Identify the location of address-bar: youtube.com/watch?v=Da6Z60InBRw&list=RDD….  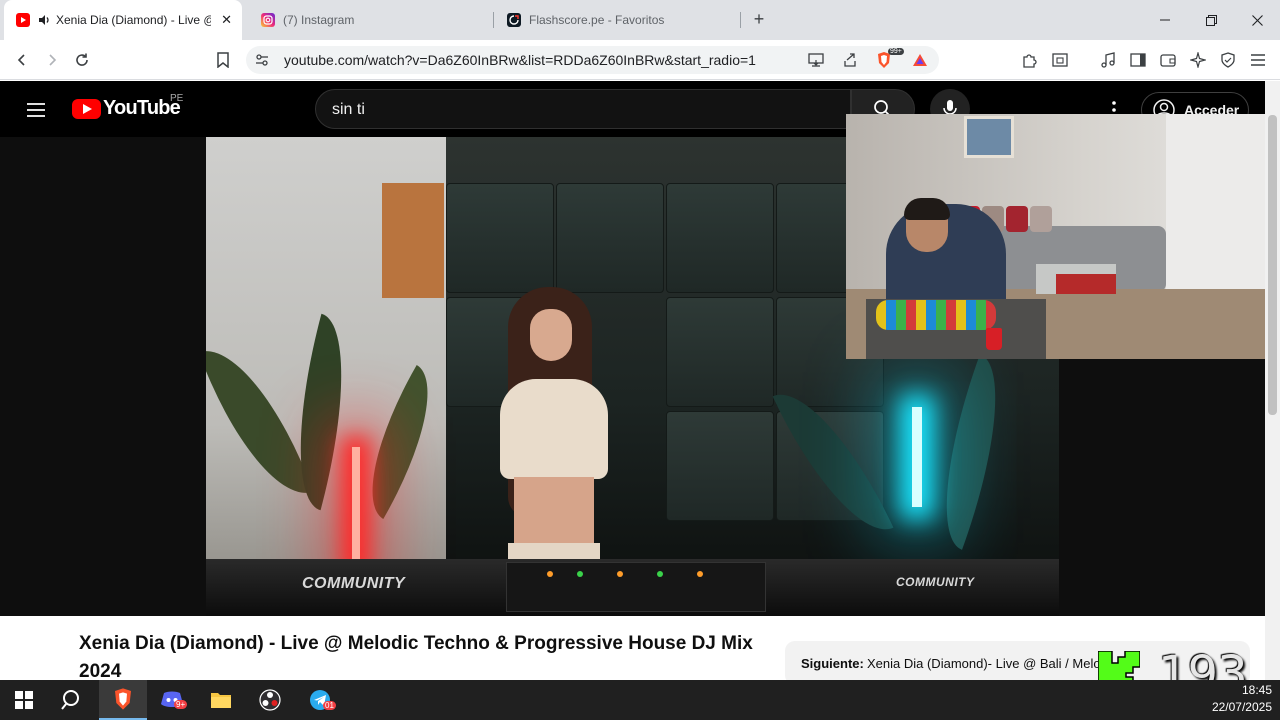
(592, 60).